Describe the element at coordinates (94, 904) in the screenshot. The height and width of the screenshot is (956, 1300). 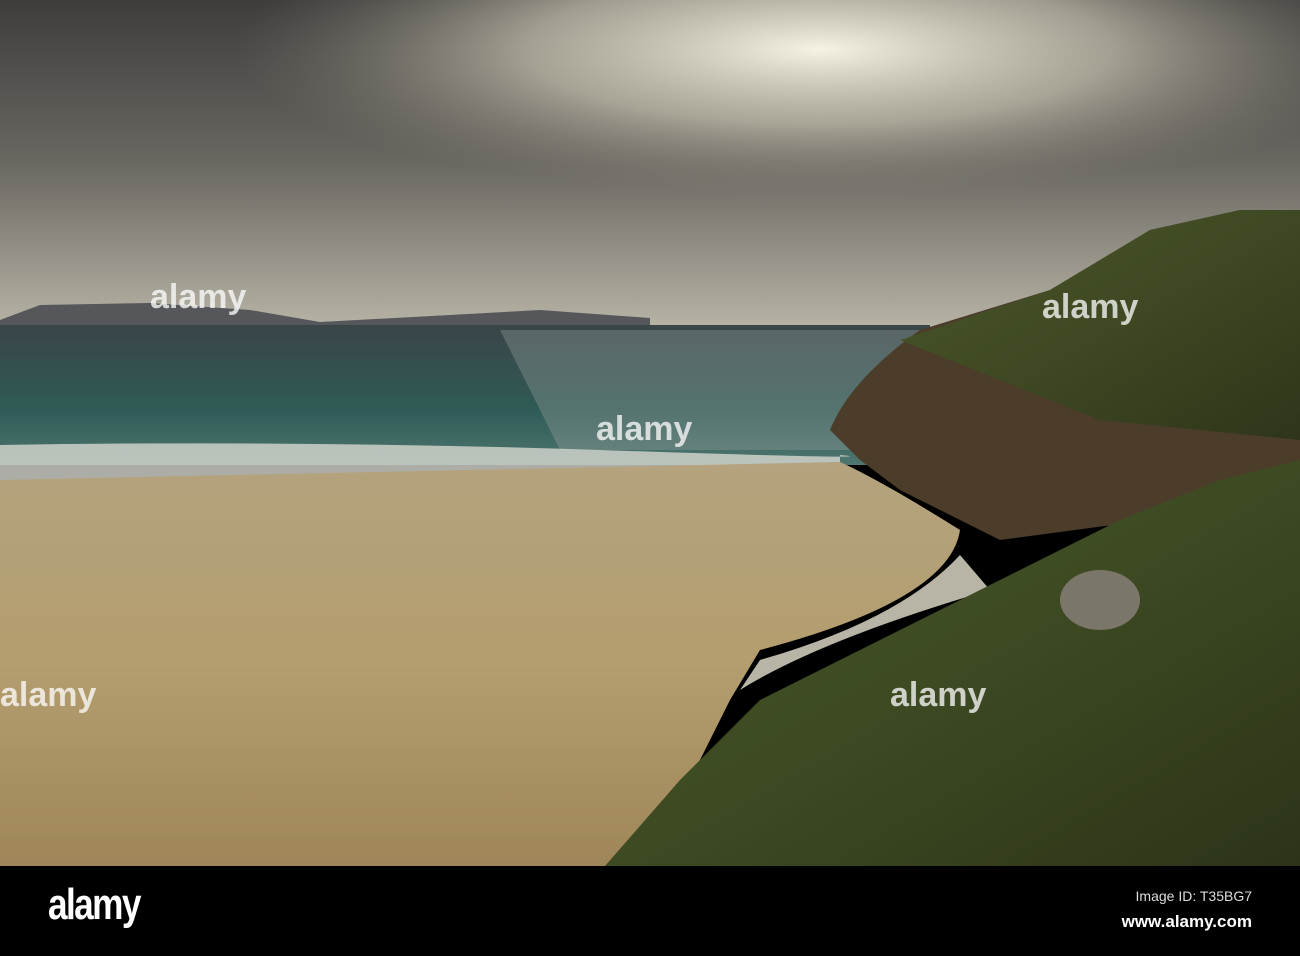
I see `alamy-logo: alamy` at that location.